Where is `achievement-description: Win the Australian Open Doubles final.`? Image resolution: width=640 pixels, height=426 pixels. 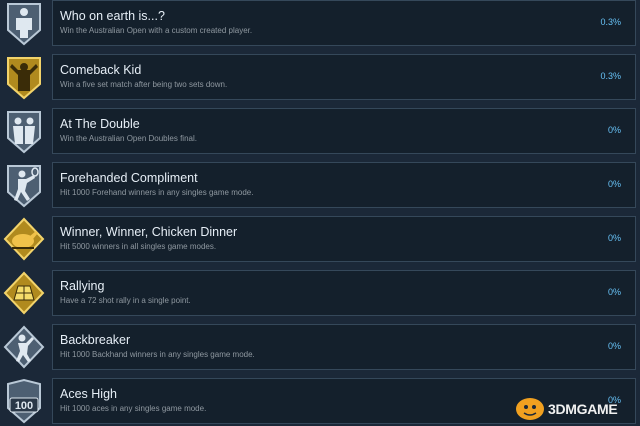
achievement-description: Win the Australian Open Doubles final. is located at coordinates (128, 138).